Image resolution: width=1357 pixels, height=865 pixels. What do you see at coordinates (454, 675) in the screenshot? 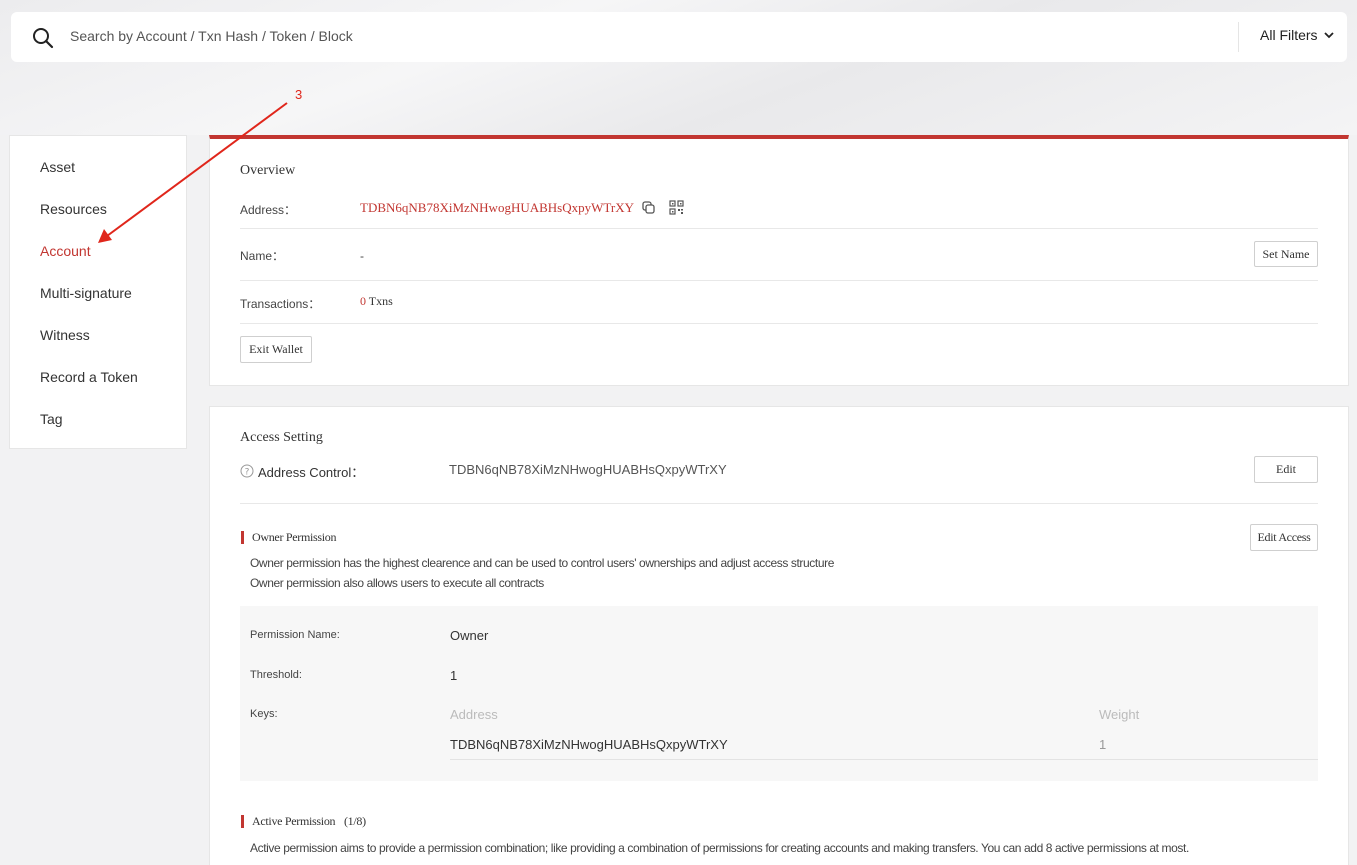
I see `threshold-value: 1` at bounding box center [454, 675].